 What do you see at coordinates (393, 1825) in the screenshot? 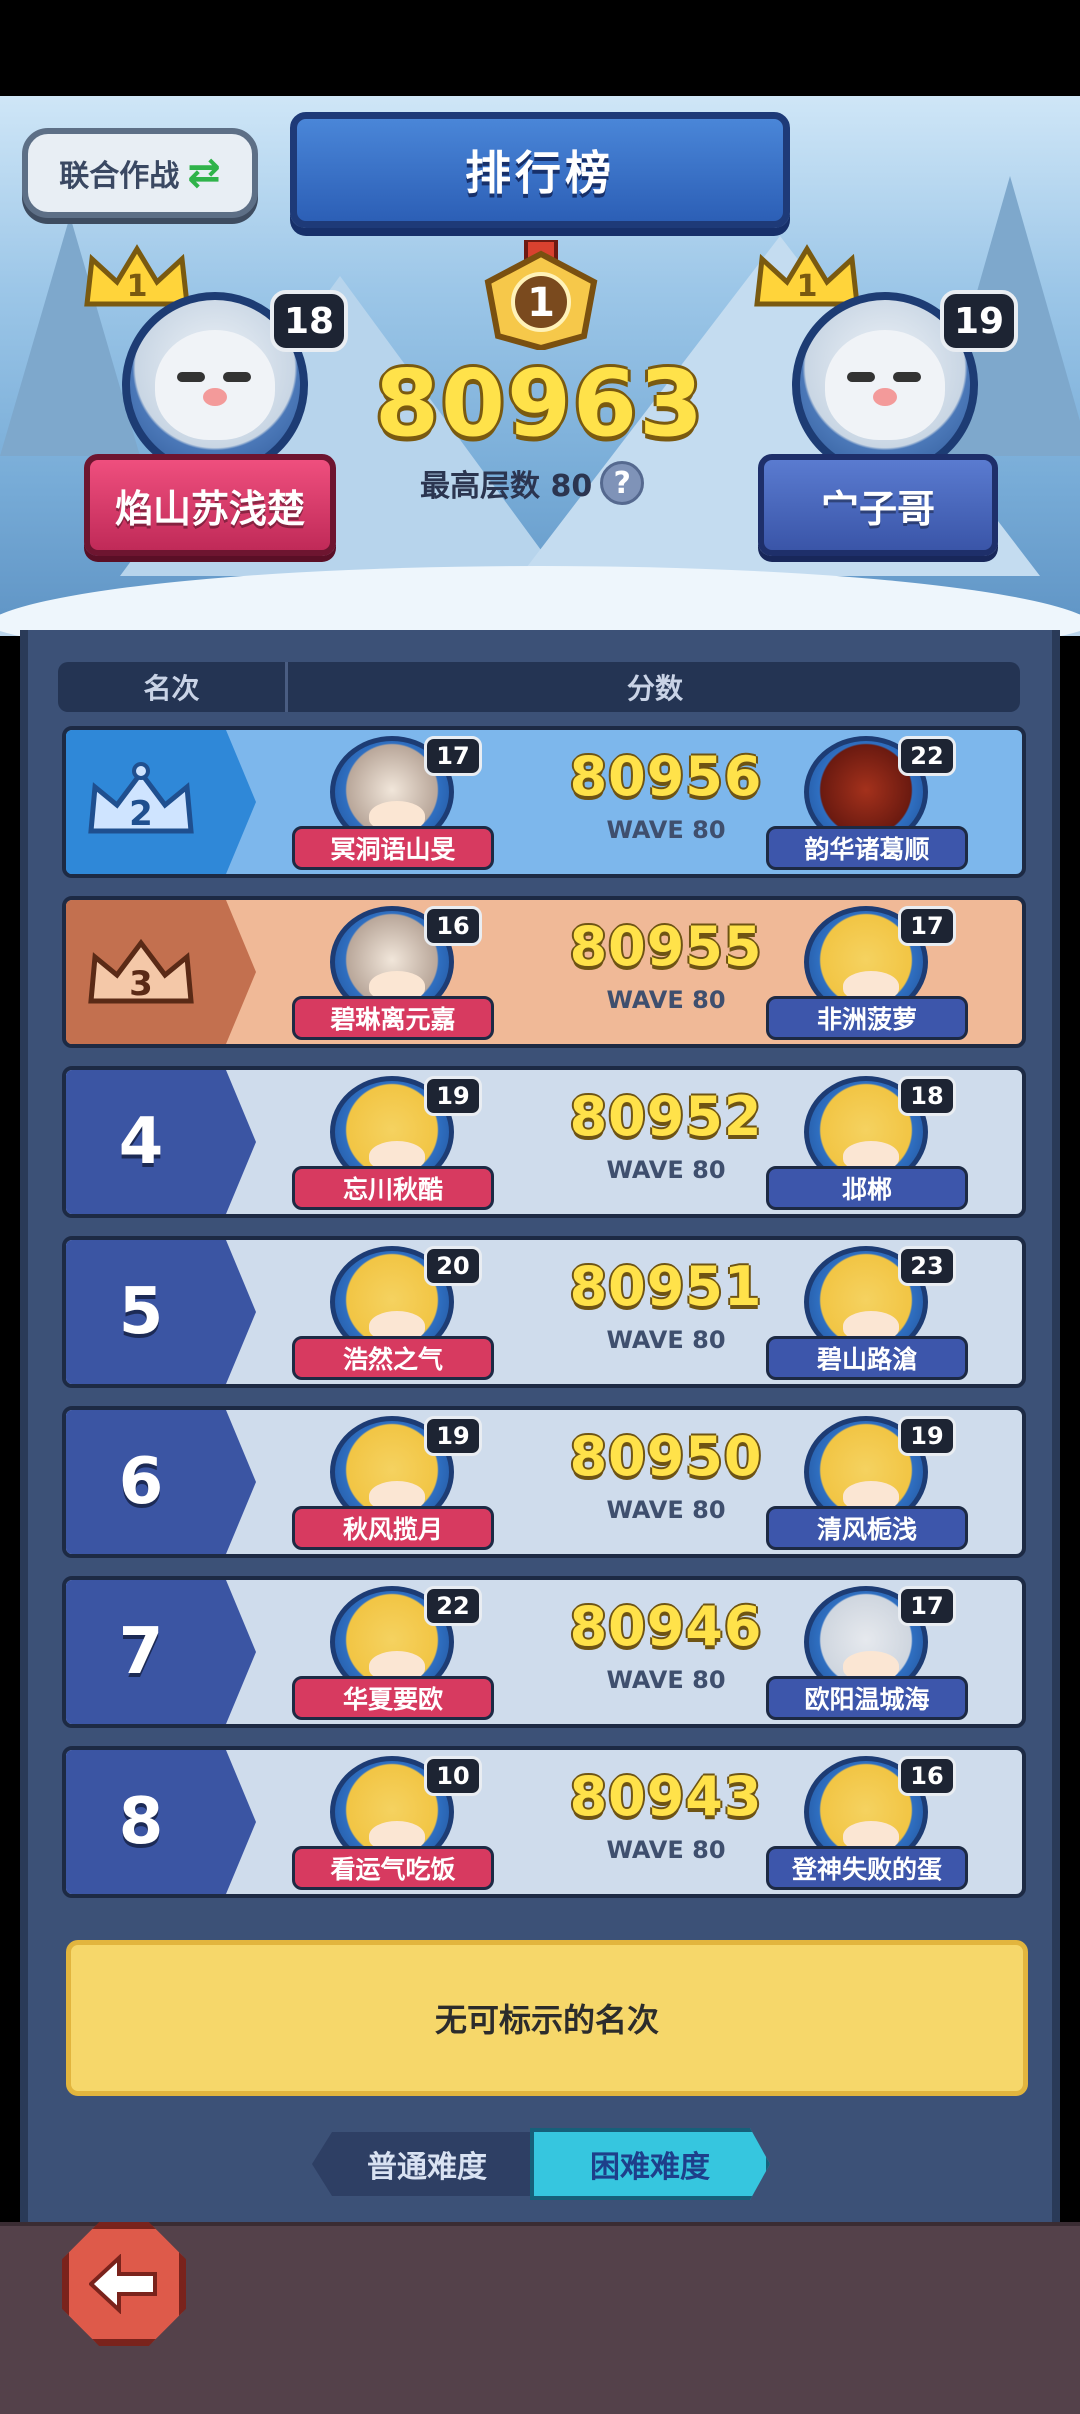
I see `player-left: 10 看运气吃饭` at bounding box center [393, 1825].